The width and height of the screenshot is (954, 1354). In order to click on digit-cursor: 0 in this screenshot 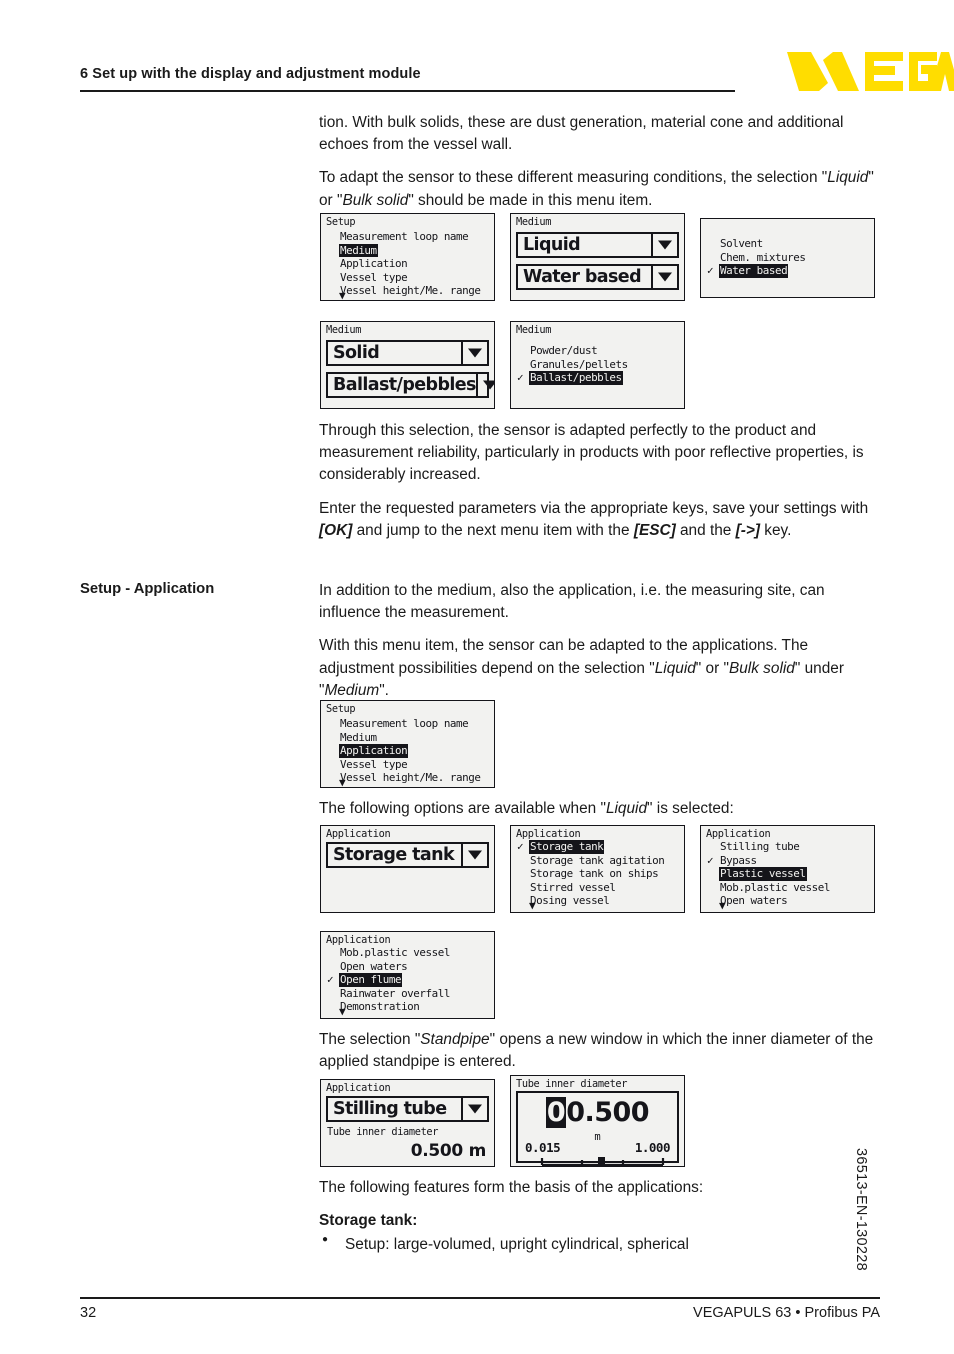, I will do `click(556, 1112)`.